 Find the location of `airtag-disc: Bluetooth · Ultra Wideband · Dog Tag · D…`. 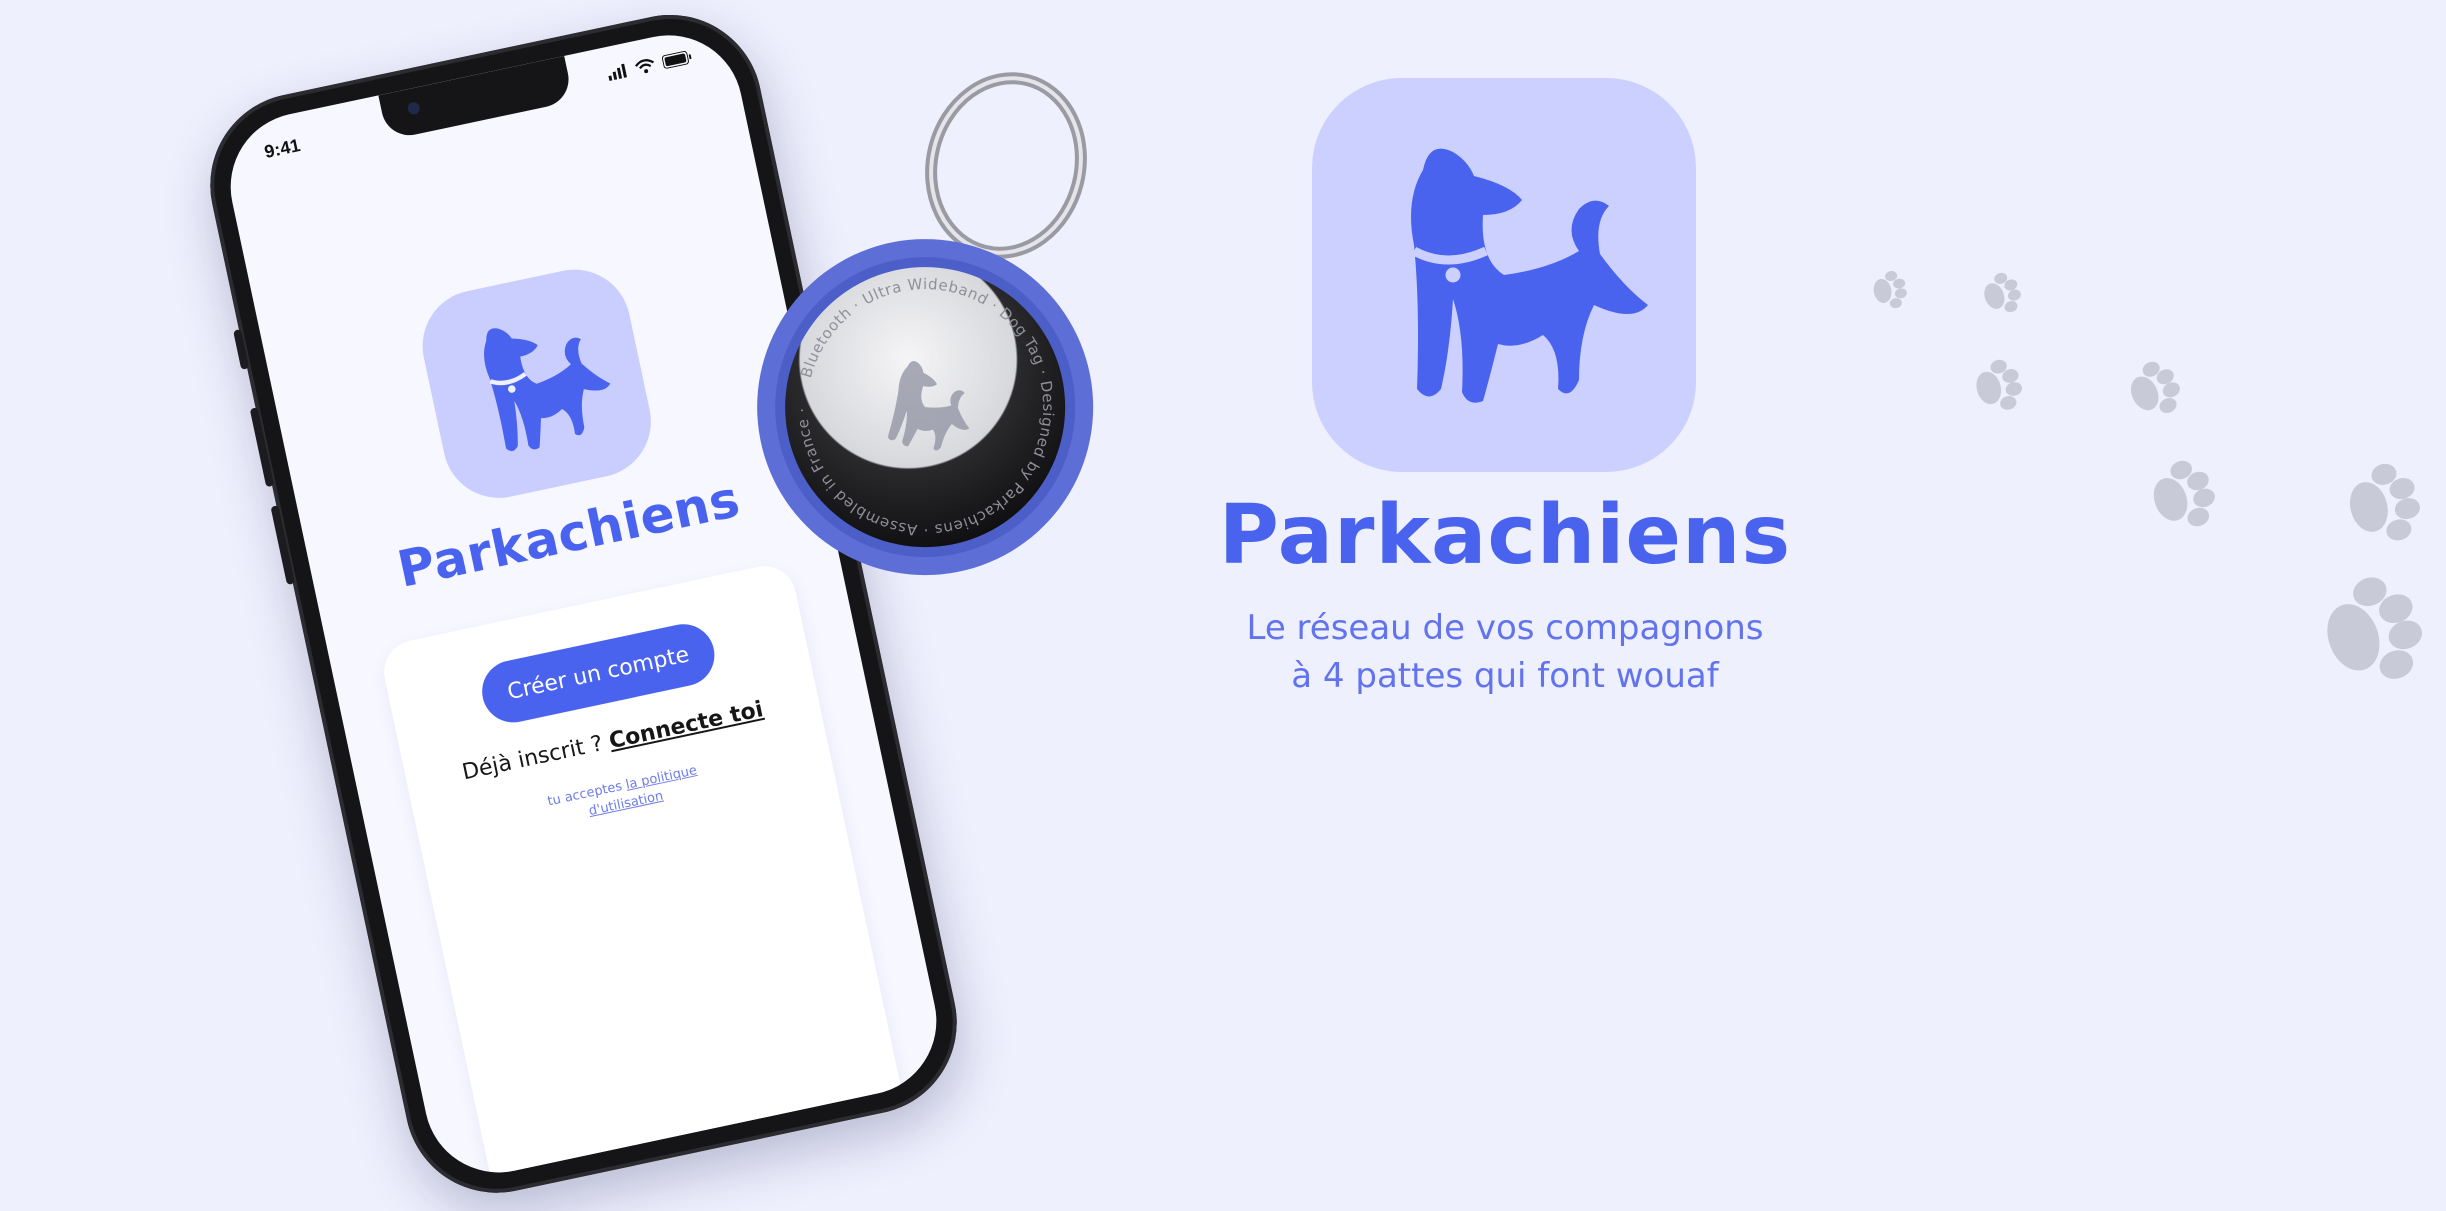

airtag-disc: Bluetooth · Ultra Wideband · Dog Tag · D… is located at coordinates (925, 407).